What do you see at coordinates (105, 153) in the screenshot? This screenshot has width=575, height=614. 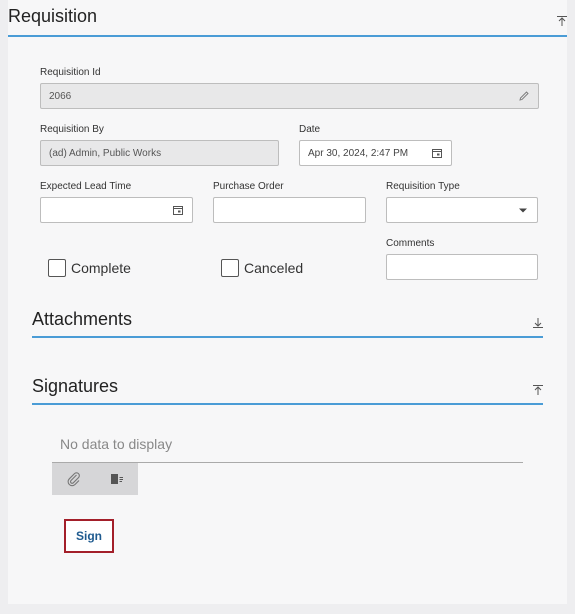 I see `requisition-by-value: (ad) Admin, Public Works` at bounding box center [105, 153].